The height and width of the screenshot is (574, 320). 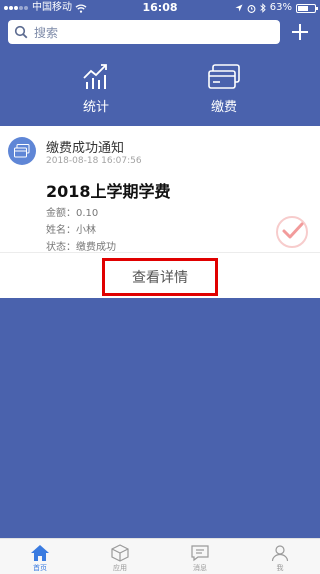 I want to click on home-icon, so click(x=40, y=553).